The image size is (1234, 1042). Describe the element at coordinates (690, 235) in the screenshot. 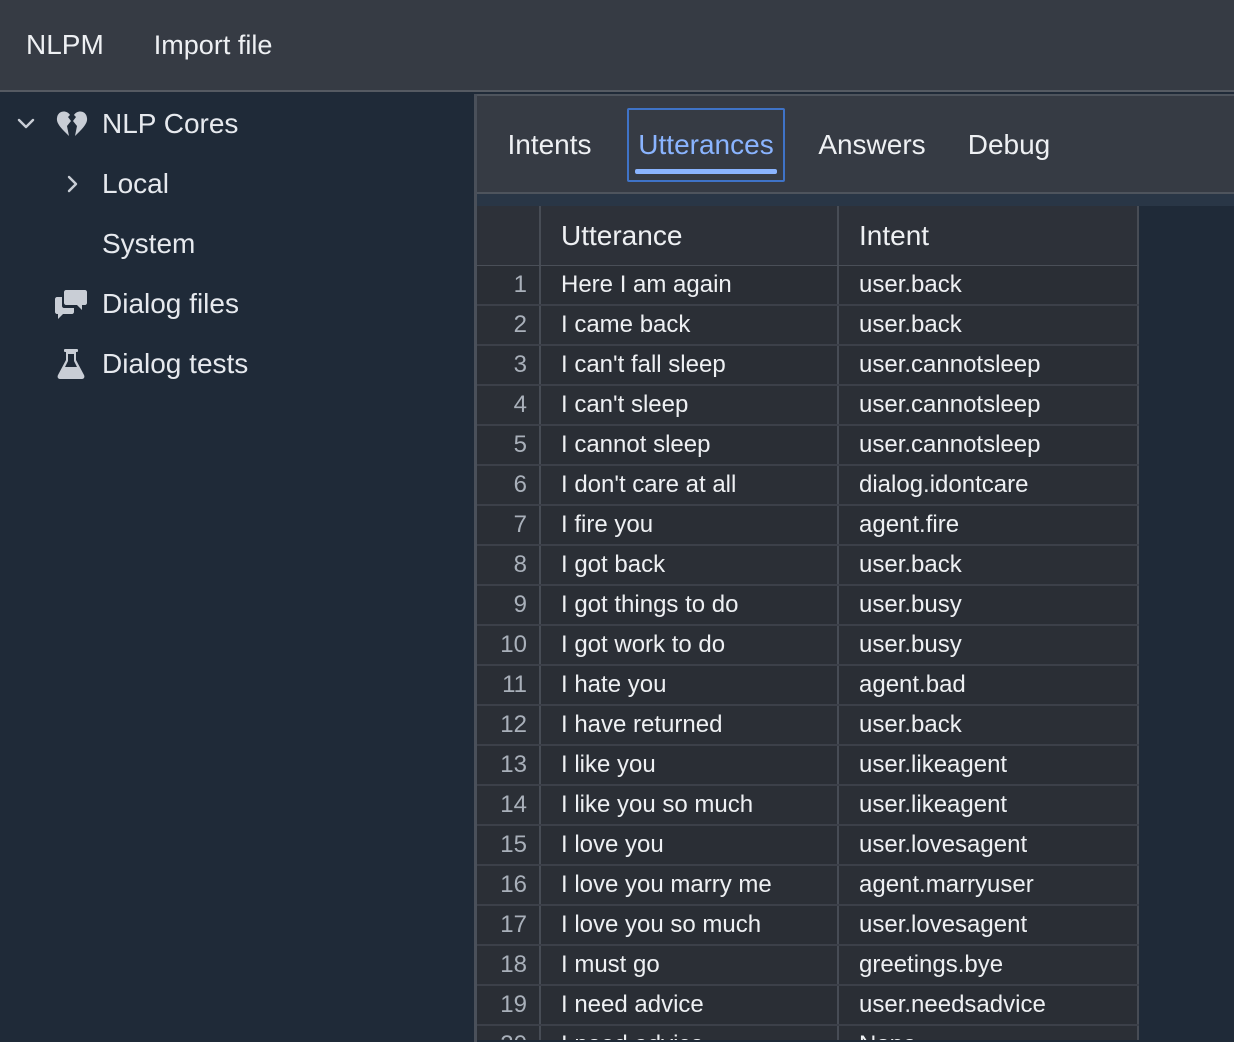

I see `column-header-utterance: Utterance` at that location.